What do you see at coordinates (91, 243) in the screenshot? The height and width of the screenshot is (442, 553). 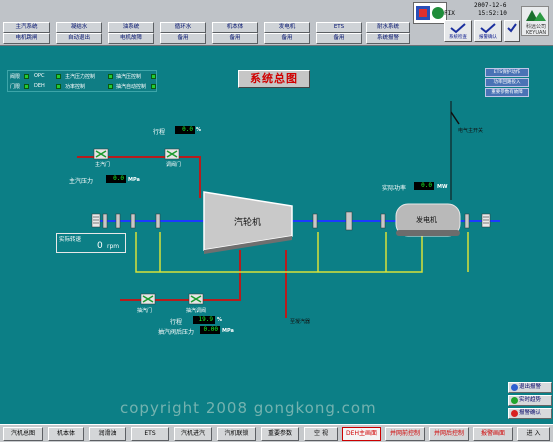 I see `actual-speed-box: 实际转速 0 rpm` at bounding box center [91, 243].